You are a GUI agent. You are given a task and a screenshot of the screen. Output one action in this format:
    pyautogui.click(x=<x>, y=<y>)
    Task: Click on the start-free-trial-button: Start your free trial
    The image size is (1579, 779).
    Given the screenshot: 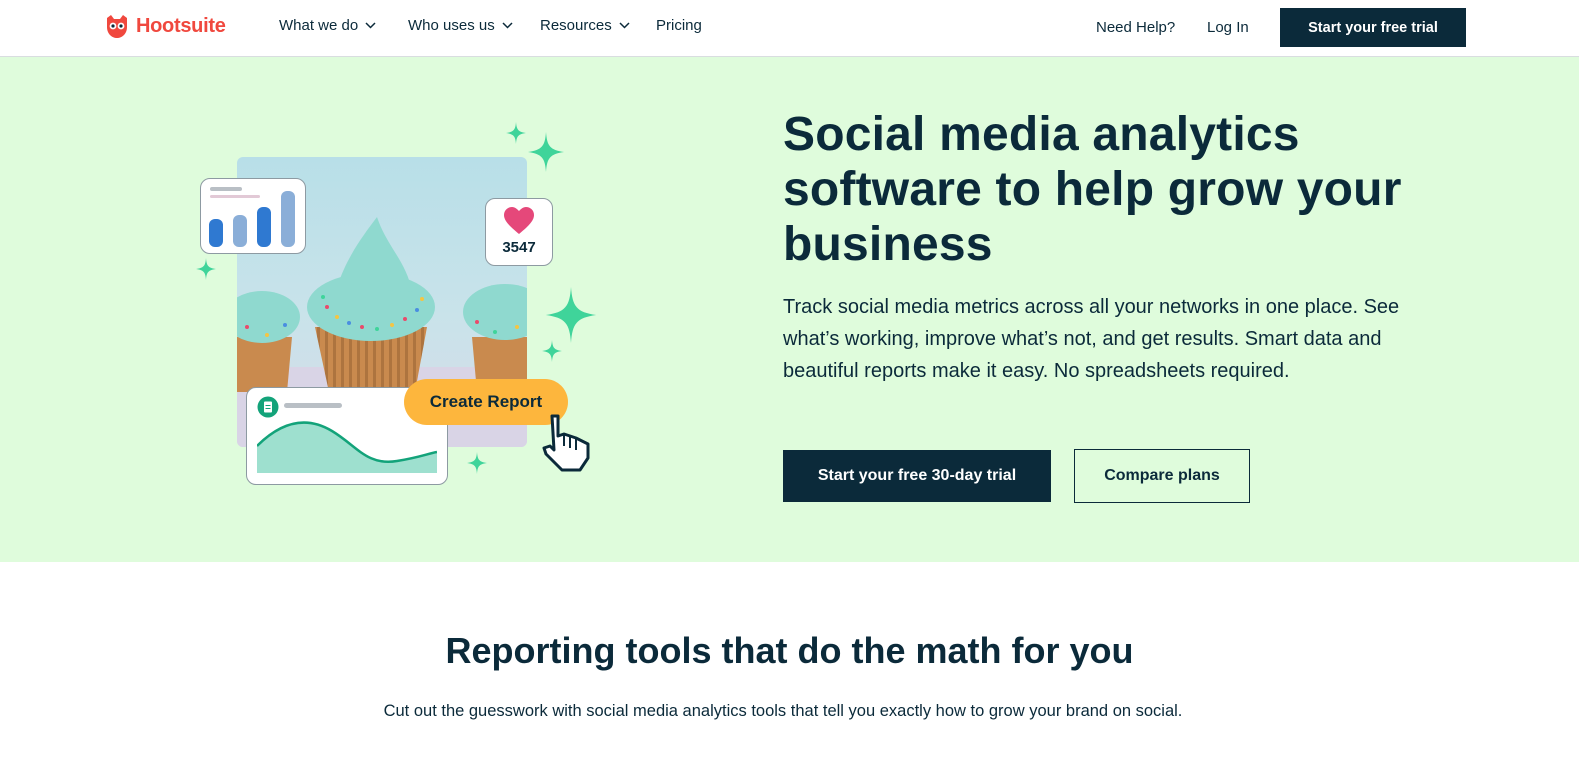 What is the action you would take?
    pyautogui.click(x=1373, y=27)
    